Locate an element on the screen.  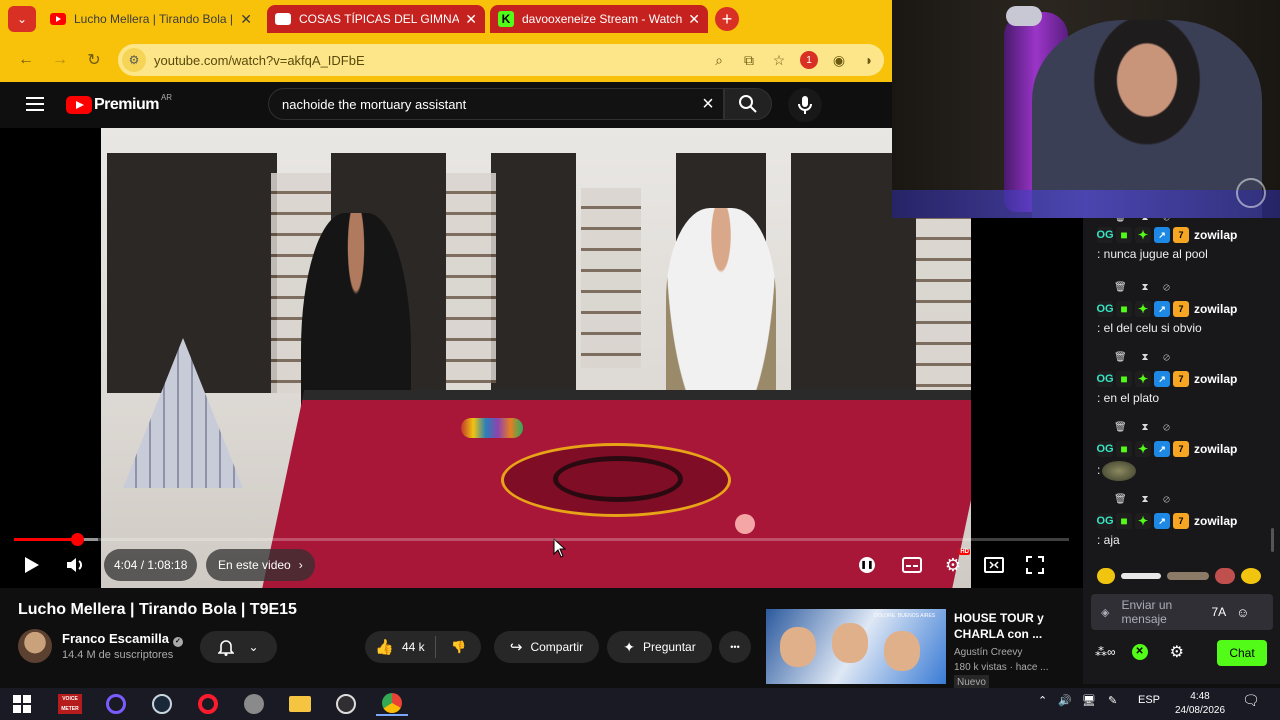
taskbar-cortana is located at coordinates (116, 704).